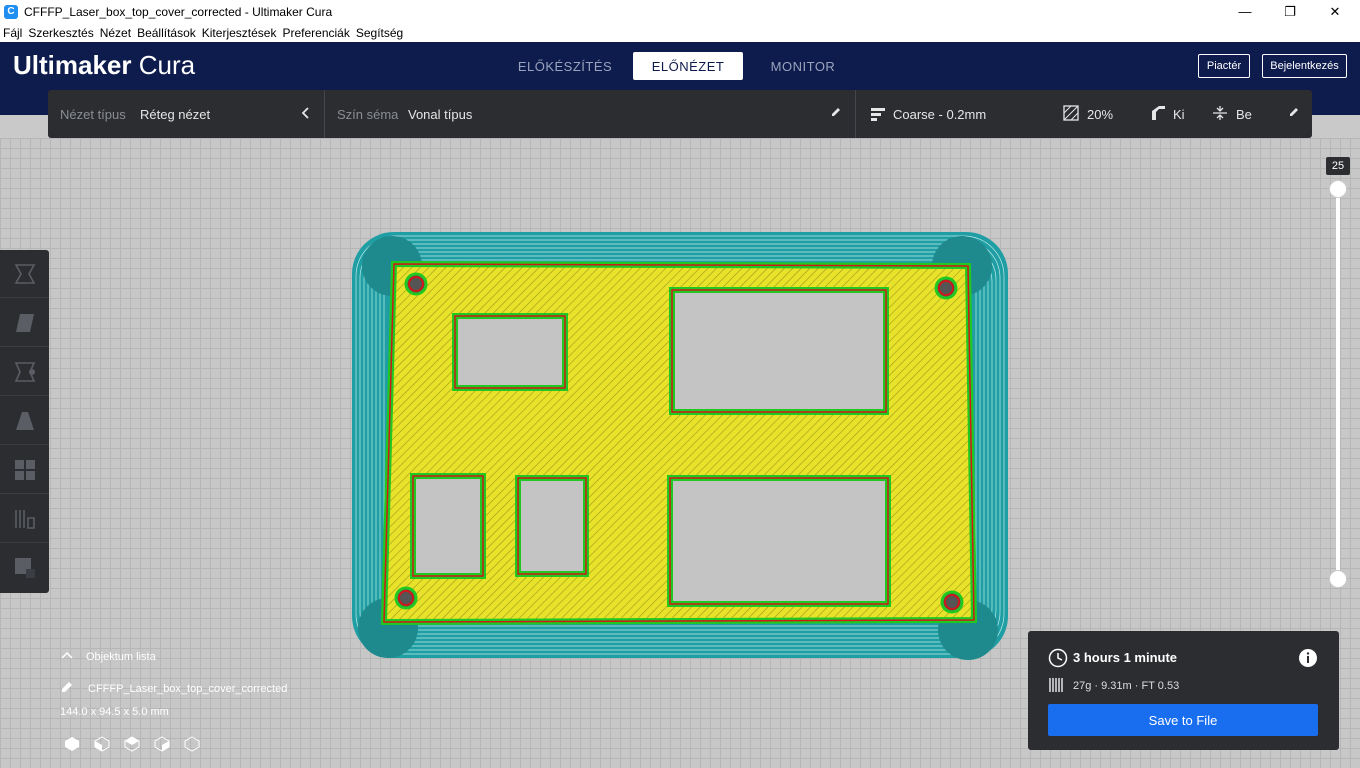 The width and height of the screenshot is (1360, 768). Describe the element at coordinates (1158, 114) in the screenshot. I see `support-icon` at that location.